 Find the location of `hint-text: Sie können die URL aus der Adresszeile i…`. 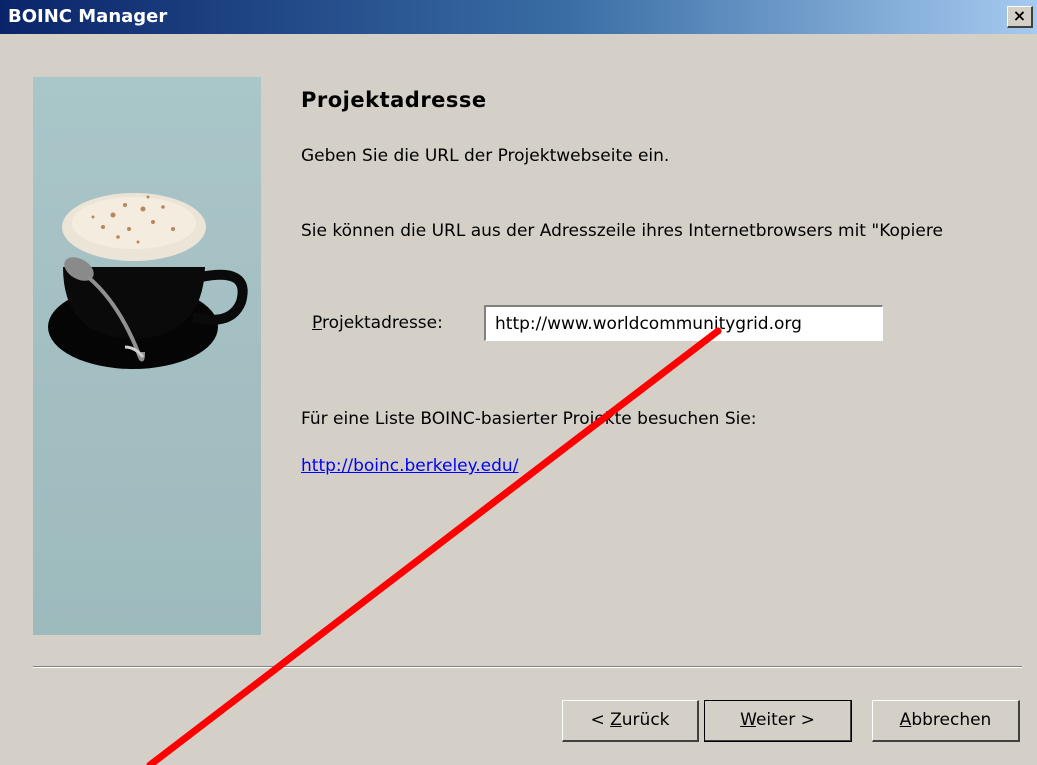

hint-text: Sie können die URL aus der Adresszeile i… is located at coordinates (622, 231).